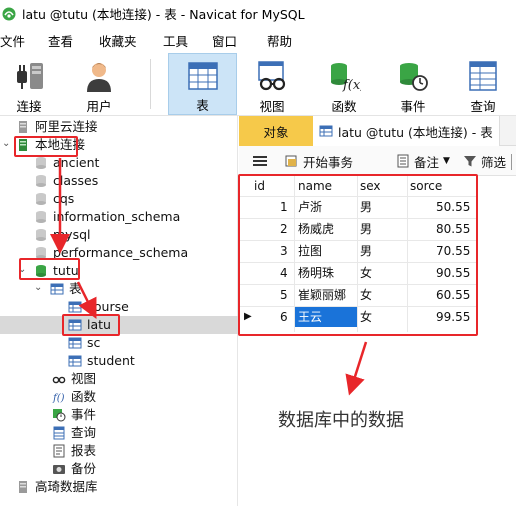 The image size is (516, 506). I want to click on arrow-diagonal-icon, so click(86, 300).